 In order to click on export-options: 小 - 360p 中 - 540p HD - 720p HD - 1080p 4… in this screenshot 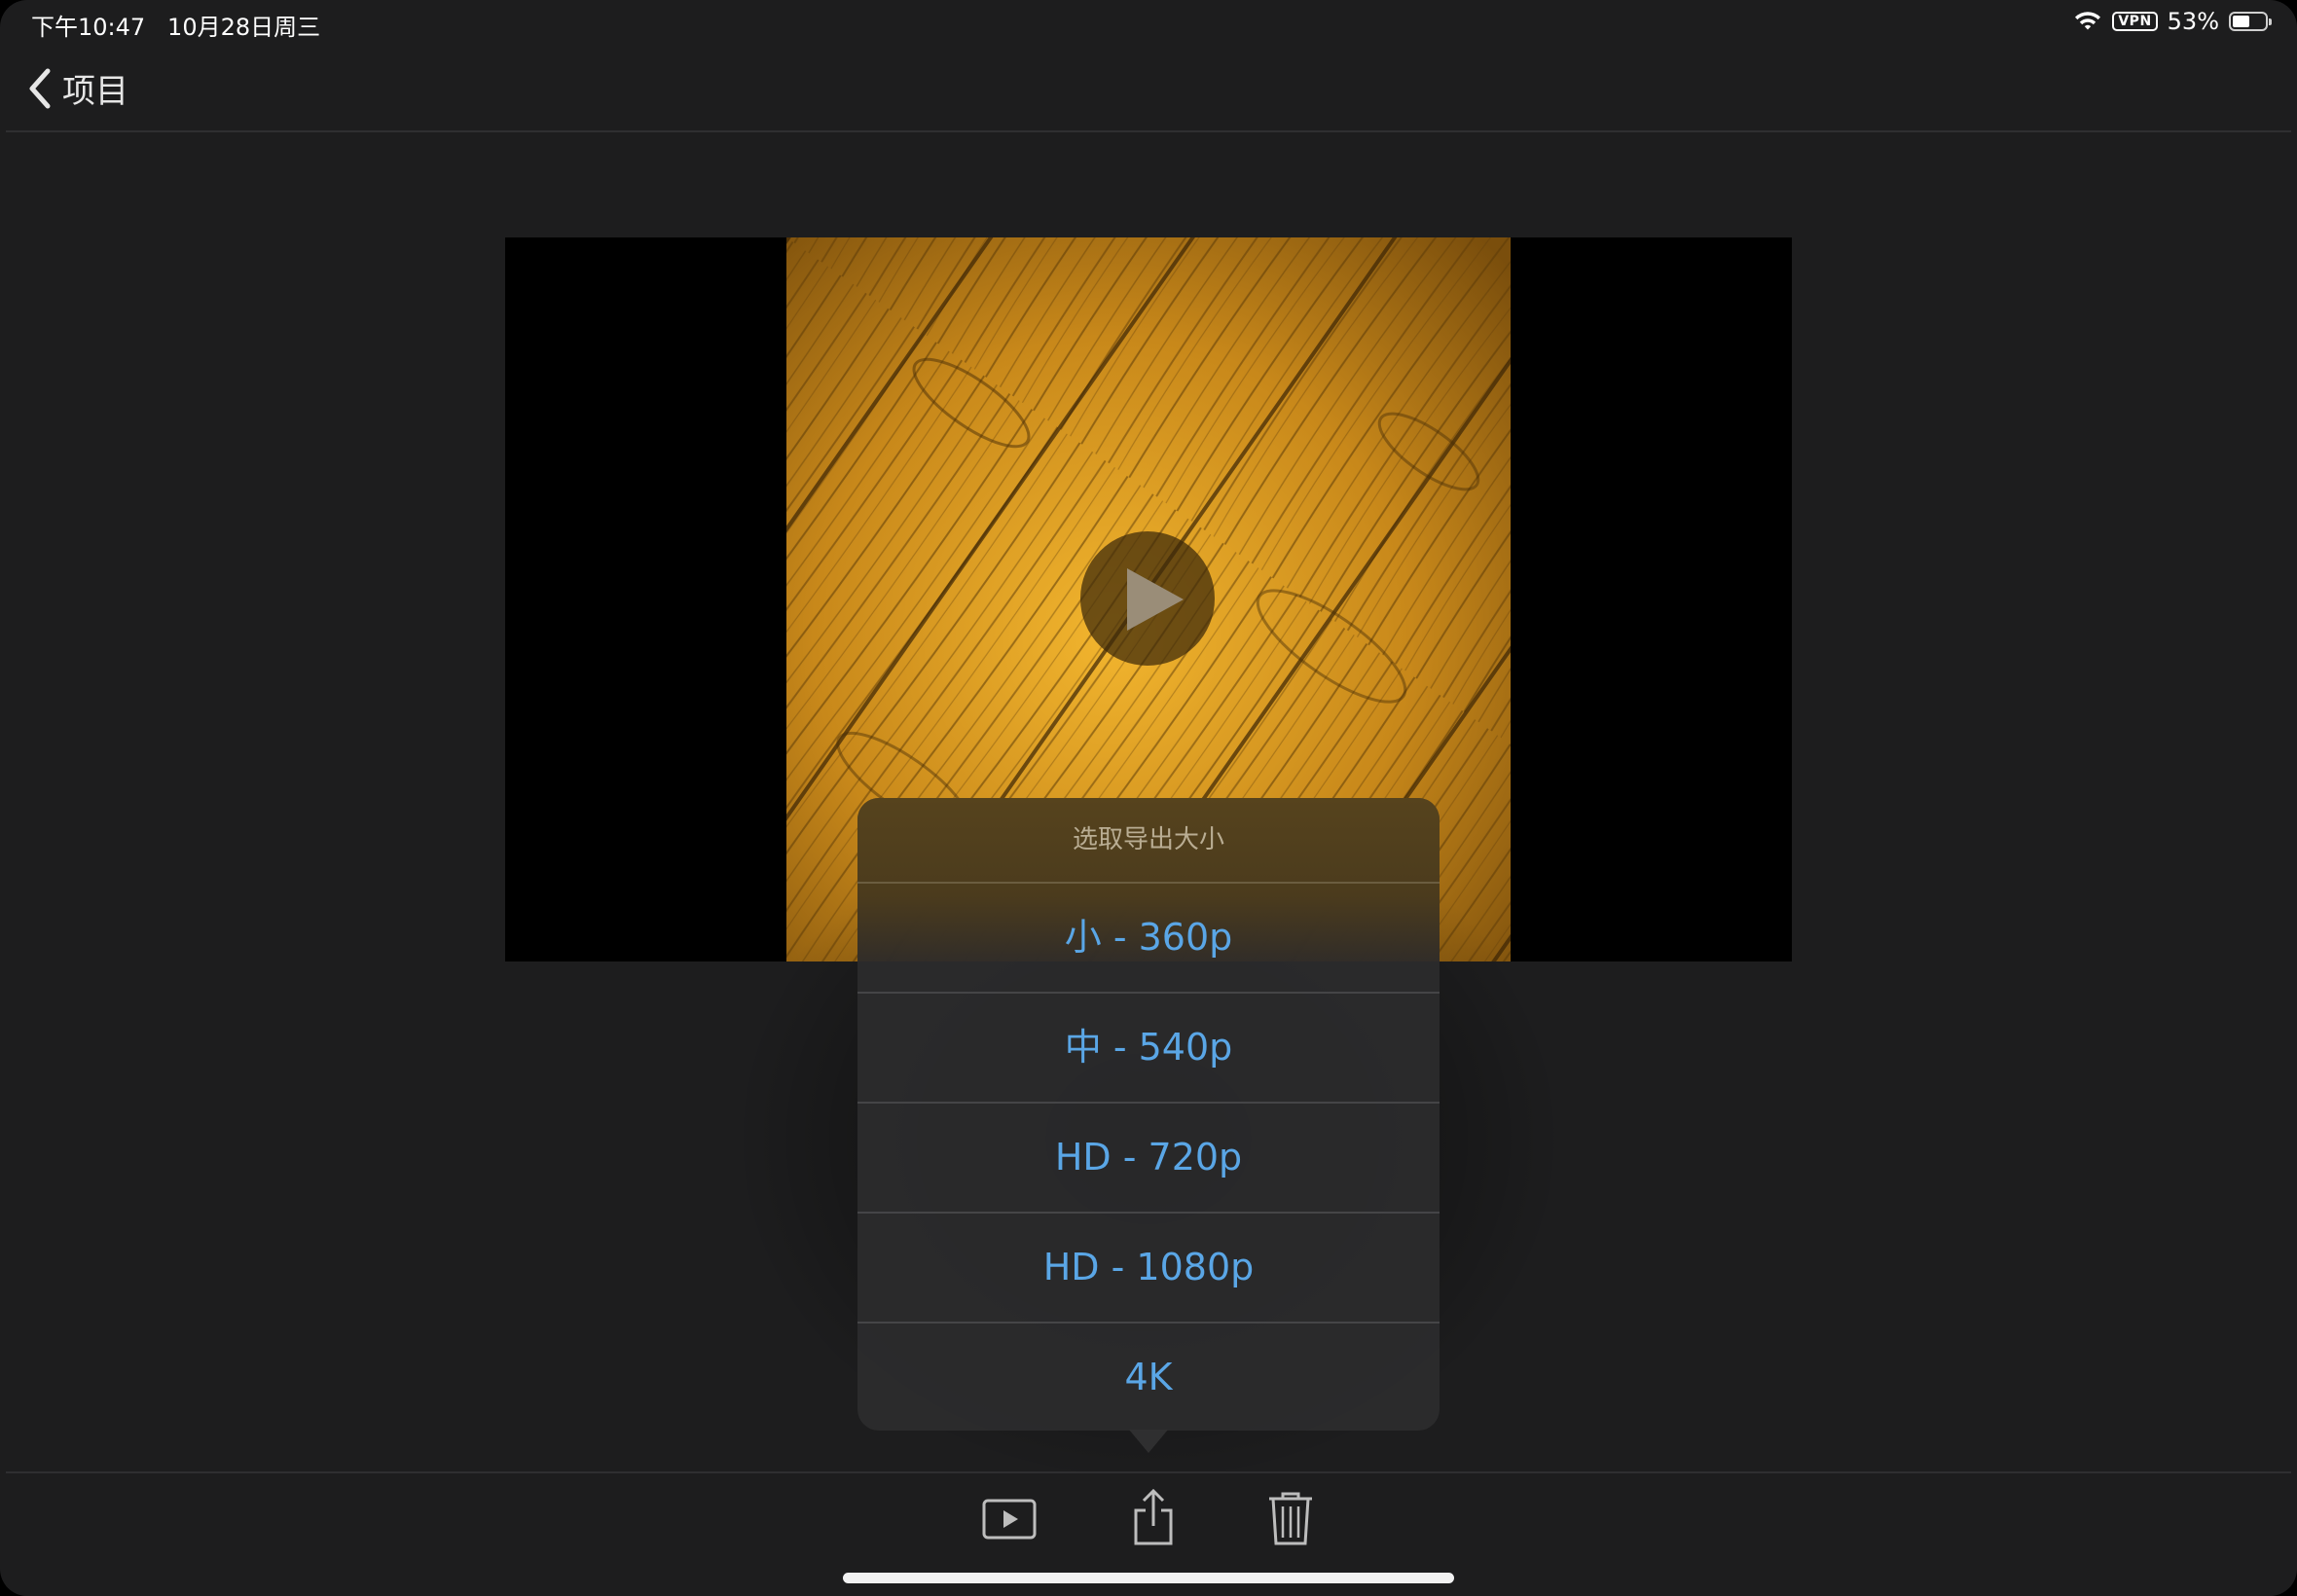, I will do `click(1148, 1158)`.